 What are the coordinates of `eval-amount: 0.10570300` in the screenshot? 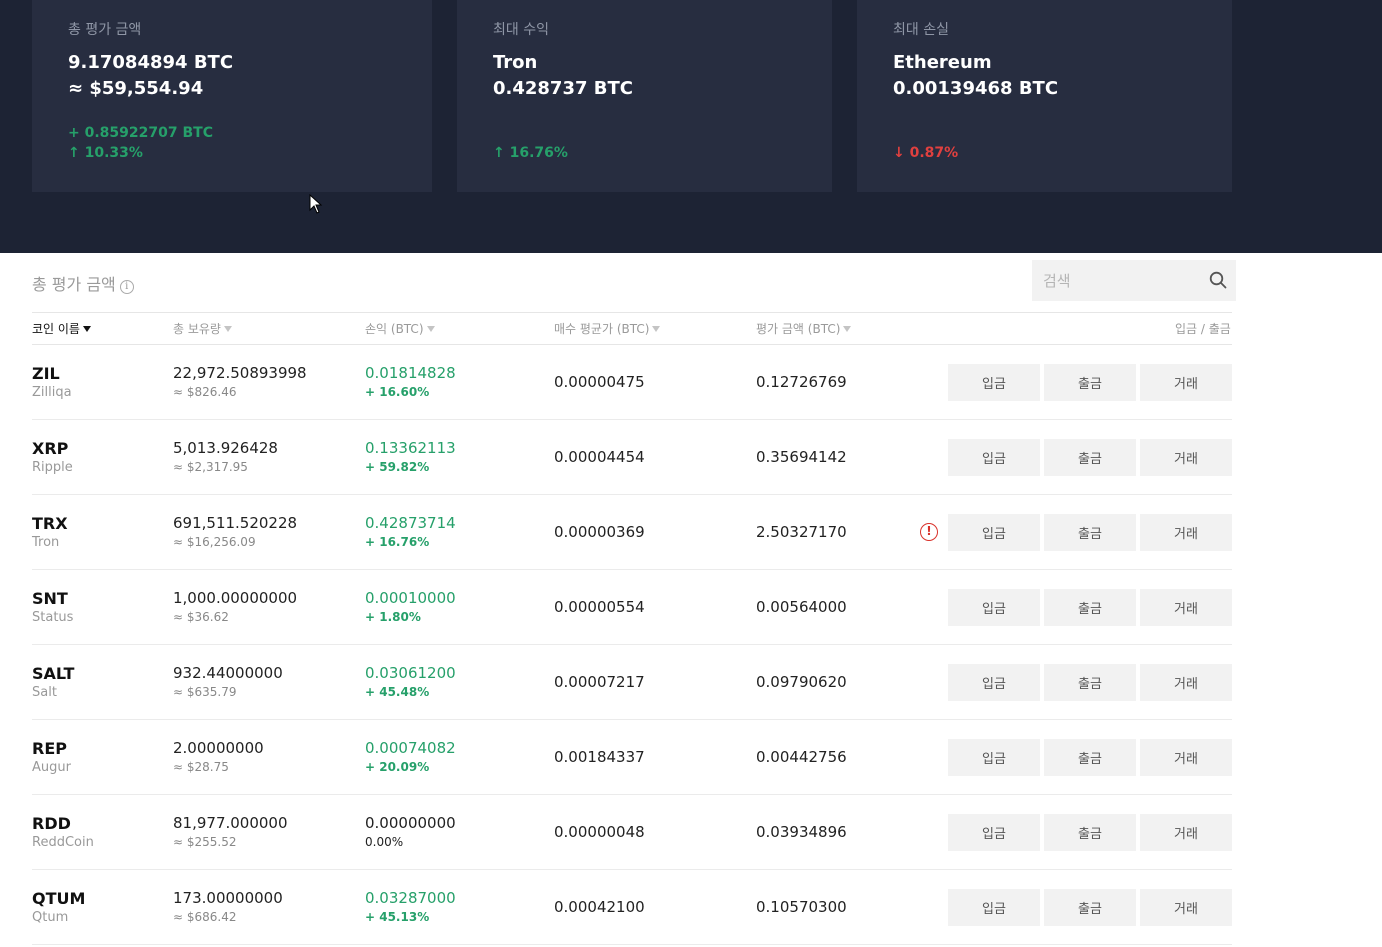 It's located at (801, 907).